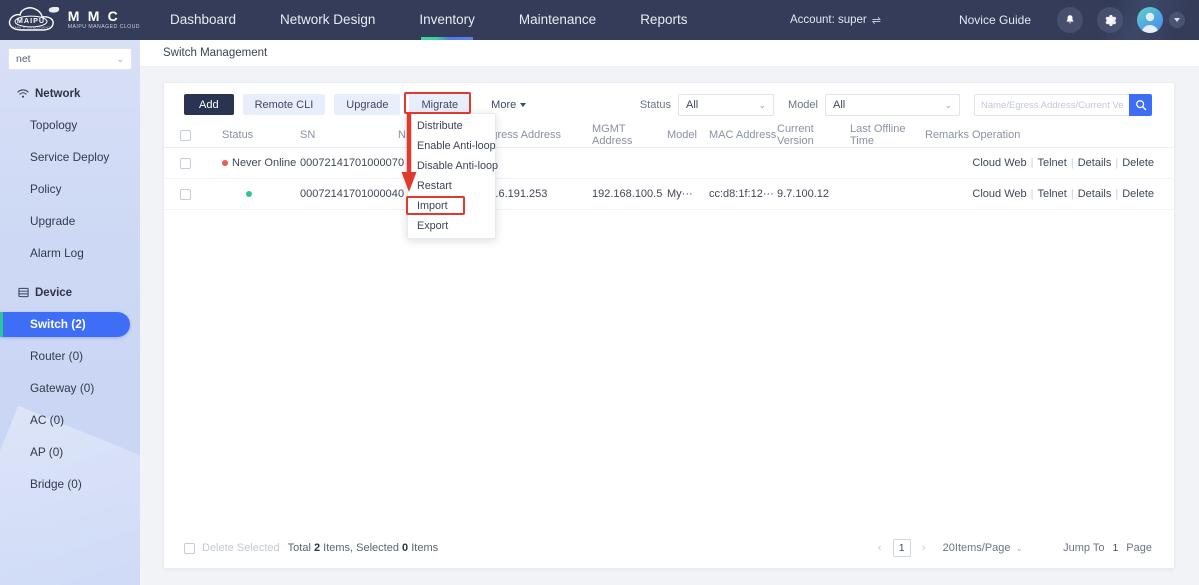  I want to click on select-all-header, so click(182, 135).